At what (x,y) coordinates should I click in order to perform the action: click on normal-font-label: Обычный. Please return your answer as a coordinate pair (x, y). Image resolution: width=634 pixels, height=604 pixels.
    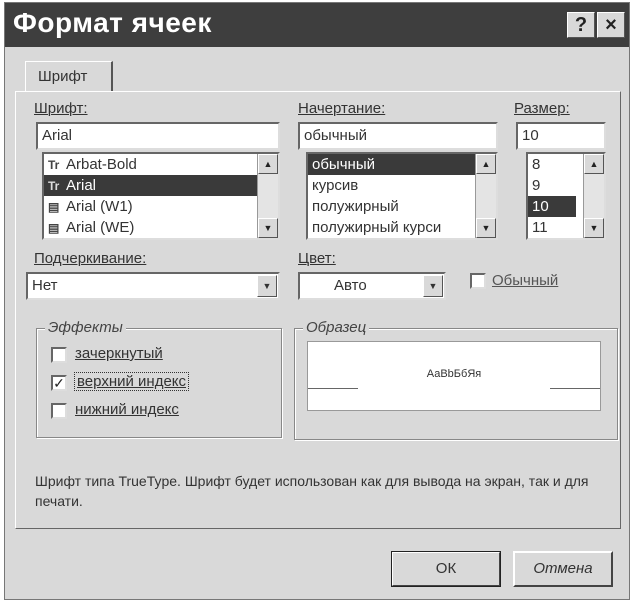
    Looking at the image, I should click on (525, 280).